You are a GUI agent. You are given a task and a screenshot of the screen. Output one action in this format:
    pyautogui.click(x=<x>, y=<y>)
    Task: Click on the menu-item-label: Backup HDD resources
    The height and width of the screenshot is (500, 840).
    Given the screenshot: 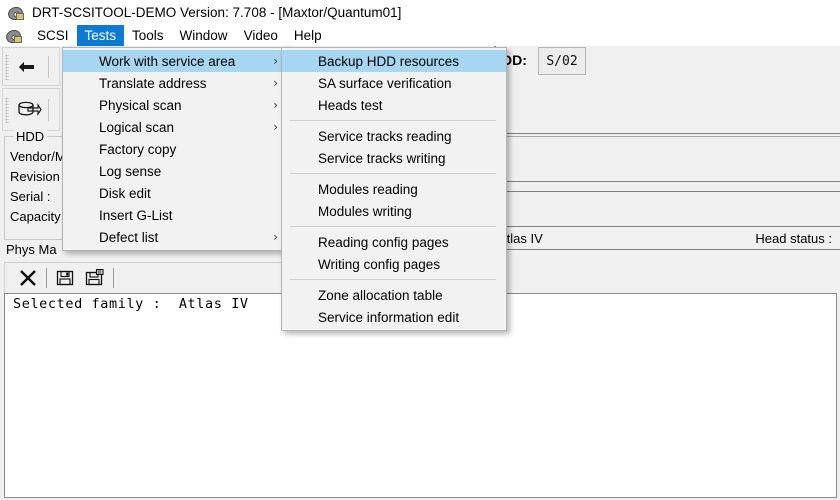 What is the action you would take?
    pyautogui.click(x=389, y=61)
    